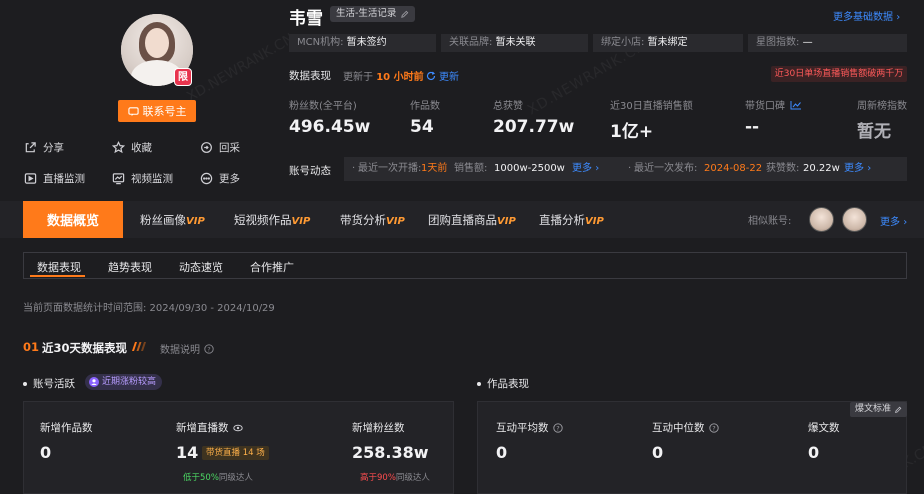 The width and height of the screenshot is (924, 494). Describe the element at coordinates (462, 220) in the screenshot. I see `tab-group-live-goods-label: 团购直播商品` at that location.